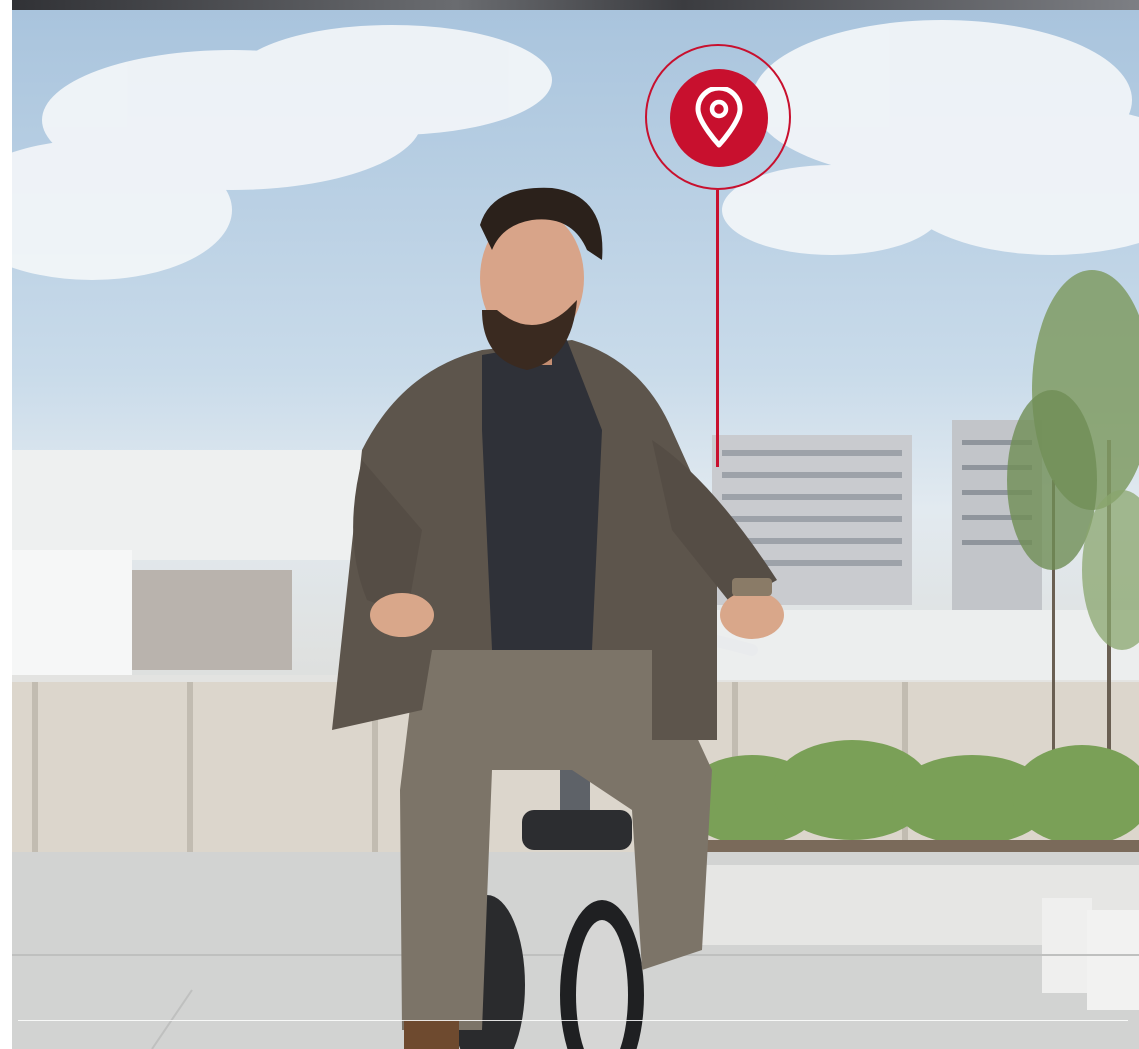 The width and height of the screenshot is (1139, 1049). I want to click on bottom-rule, so click(573, 1020).